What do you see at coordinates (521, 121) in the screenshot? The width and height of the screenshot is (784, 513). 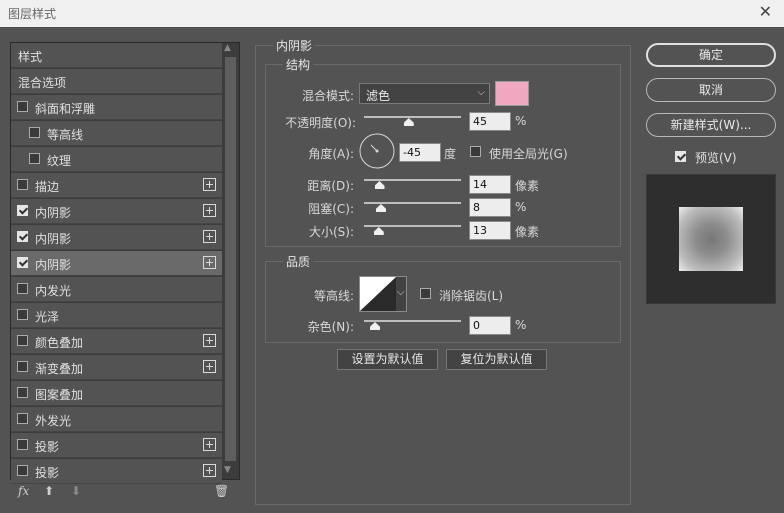 I see `opacity-unit: %` at bounding box center [521, 121].